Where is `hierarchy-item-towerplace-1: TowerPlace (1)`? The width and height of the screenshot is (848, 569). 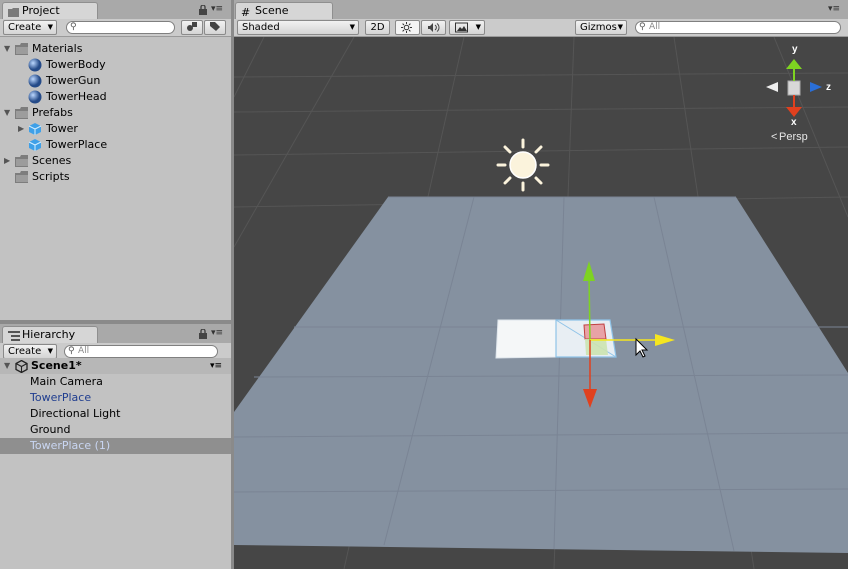
hierarchy-item-towerplace-1: TowerPlace (1) is located at coordinates (70, 446).